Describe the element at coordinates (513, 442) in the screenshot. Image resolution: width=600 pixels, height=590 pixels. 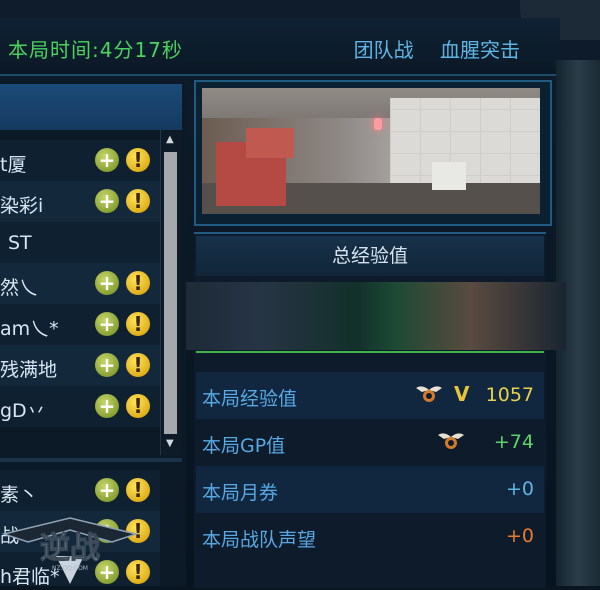
I see `stat-value: +74` at that location.